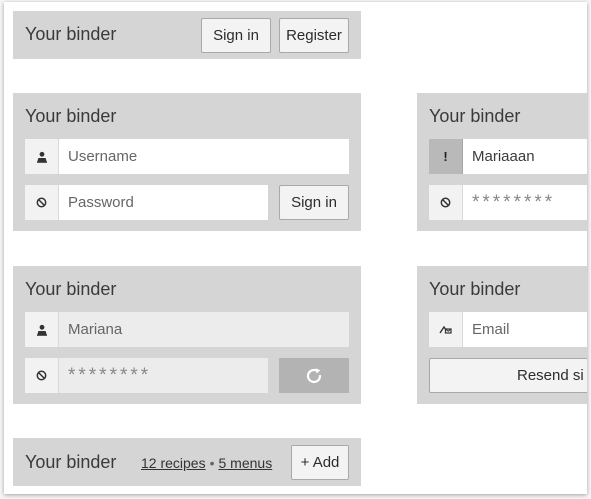 The height and width of the screenshot is (499, 591). I want to click on email-placeholder: Email, so click(491, 329).